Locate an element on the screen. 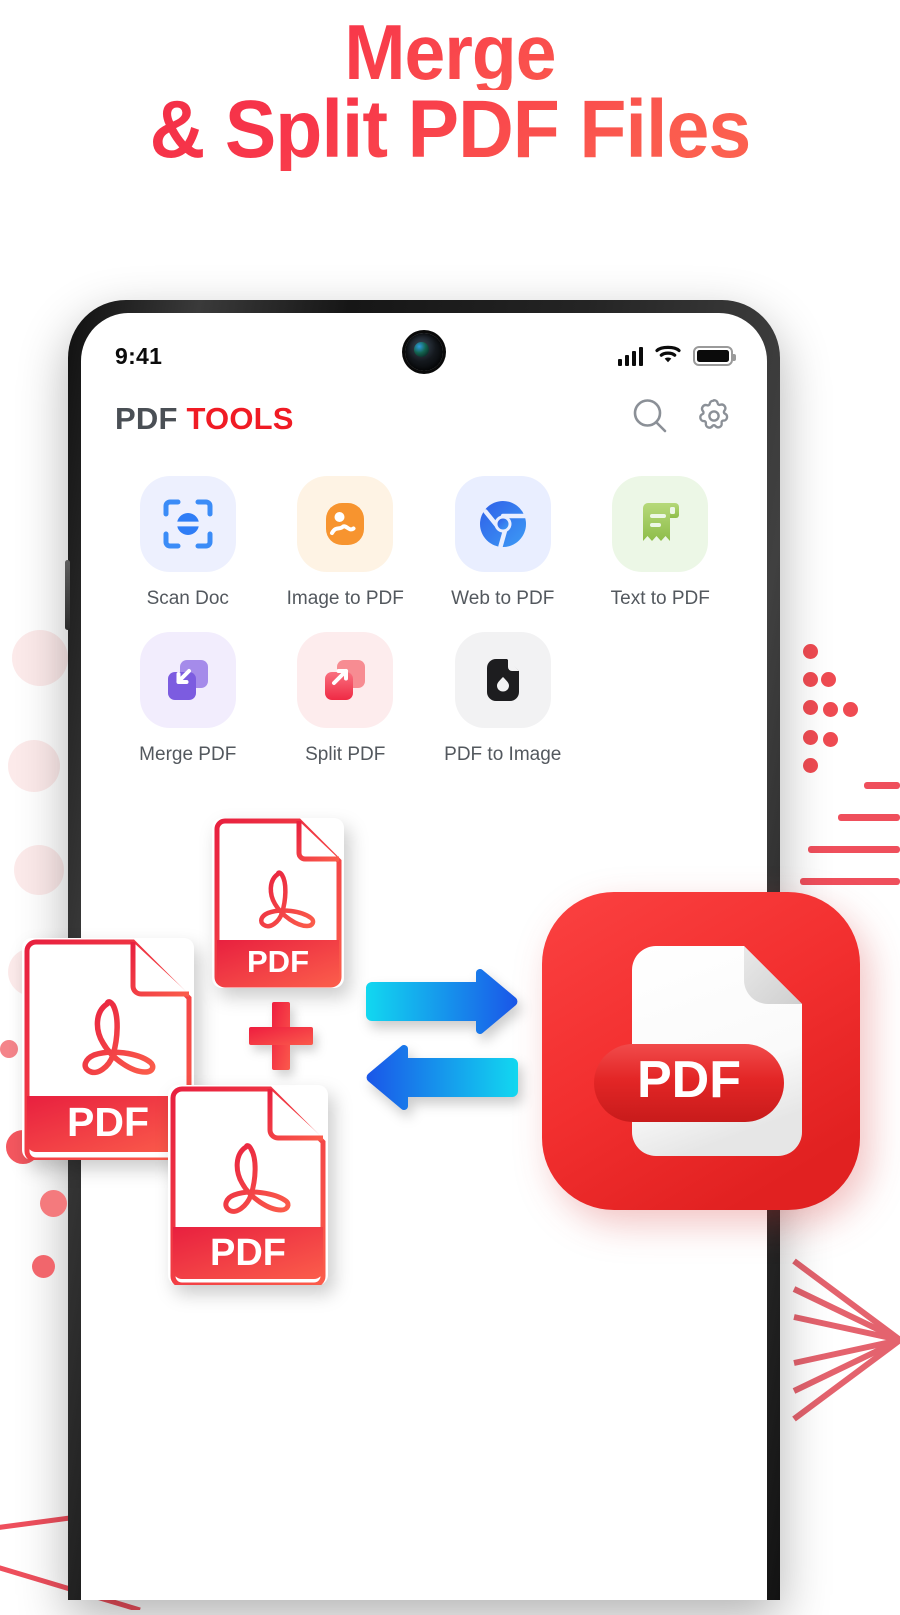 Image resolution: width=900 pixels, height=1615 pixels. app-header: PDF TOOLS is located at coordinates (424, 411).